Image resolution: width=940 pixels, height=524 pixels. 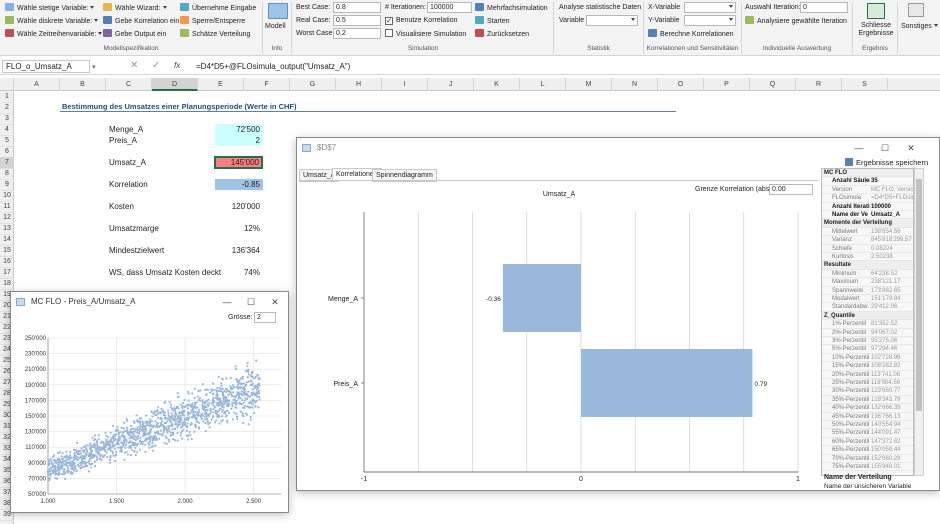 I want to click on panel-row: 1%-Perzentil 81'352.52, so click(x=867, y=324).